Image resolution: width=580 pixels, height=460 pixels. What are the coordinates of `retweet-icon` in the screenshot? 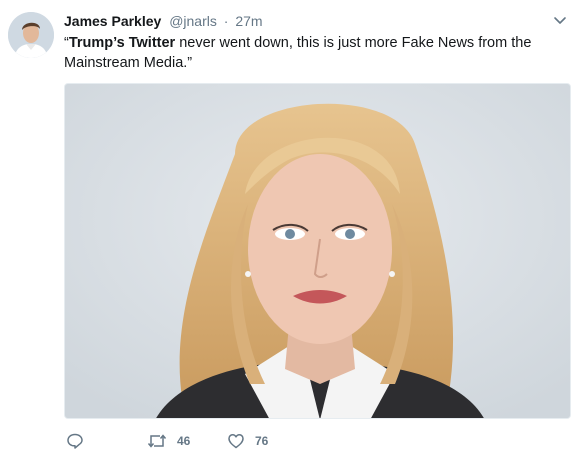 It's located at (157, 441).